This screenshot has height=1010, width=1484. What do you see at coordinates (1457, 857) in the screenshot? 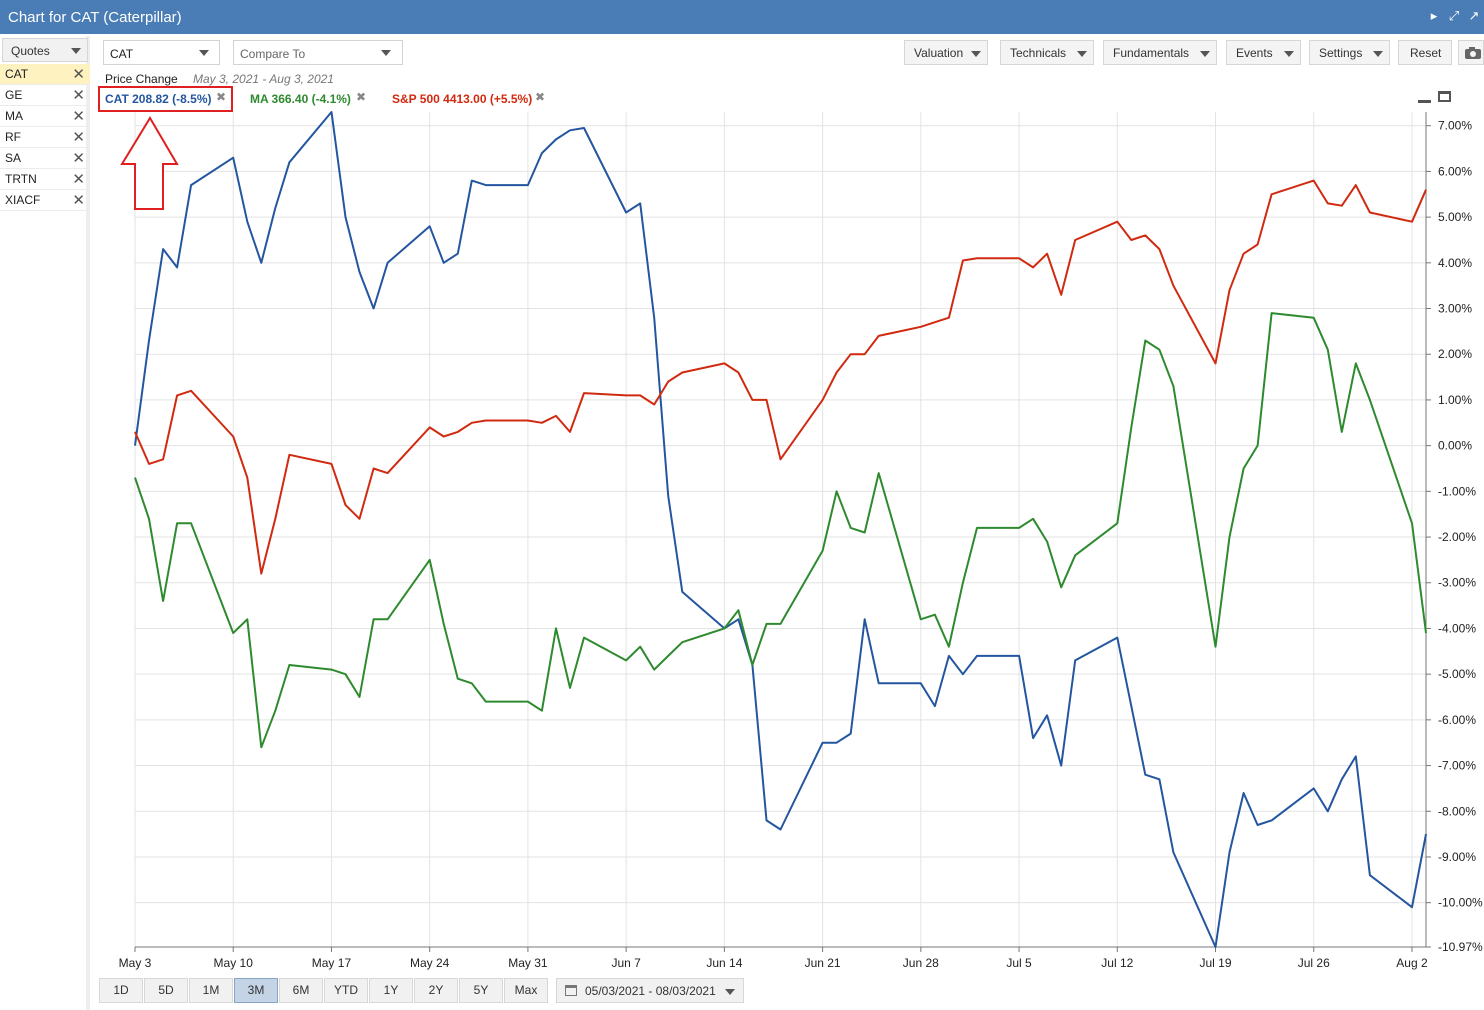
I see `y-tick-label: -9.00%` at bounding box center [1457, 857].